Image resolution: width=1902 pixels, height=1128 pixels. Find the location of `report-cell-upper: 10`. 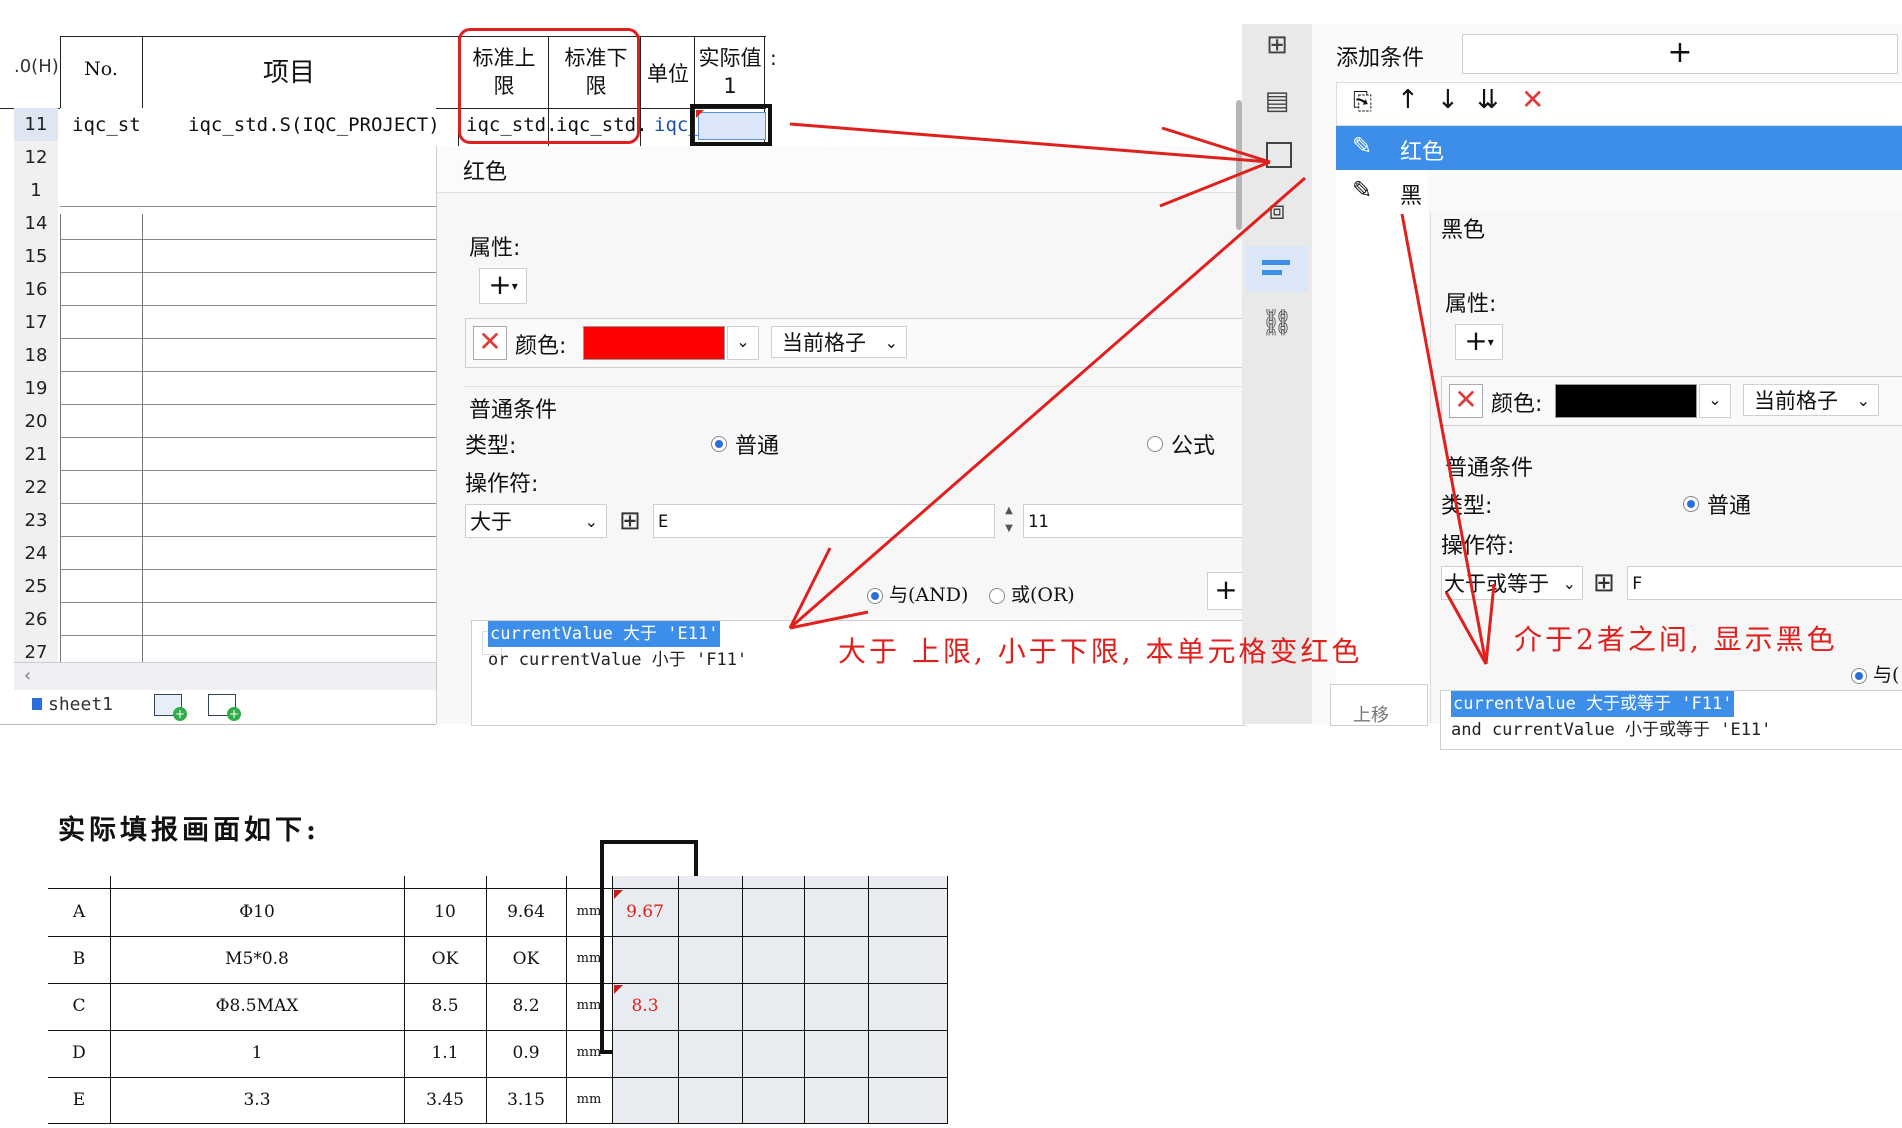

report-cell-upper: 10 is located at coordinates (445, 912).